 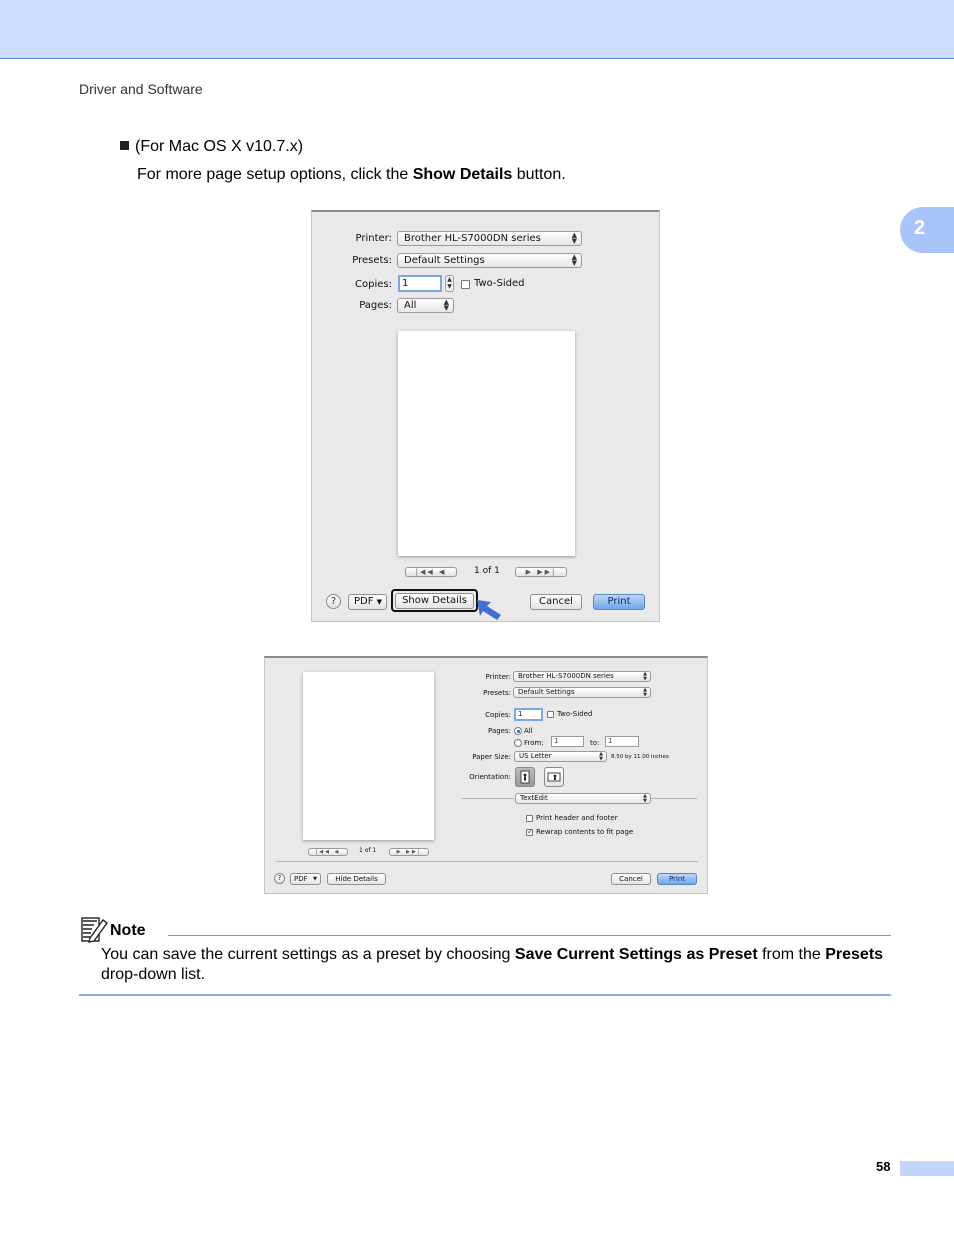 I want to click on square-bullet-icon, so click(x=124, y=145).